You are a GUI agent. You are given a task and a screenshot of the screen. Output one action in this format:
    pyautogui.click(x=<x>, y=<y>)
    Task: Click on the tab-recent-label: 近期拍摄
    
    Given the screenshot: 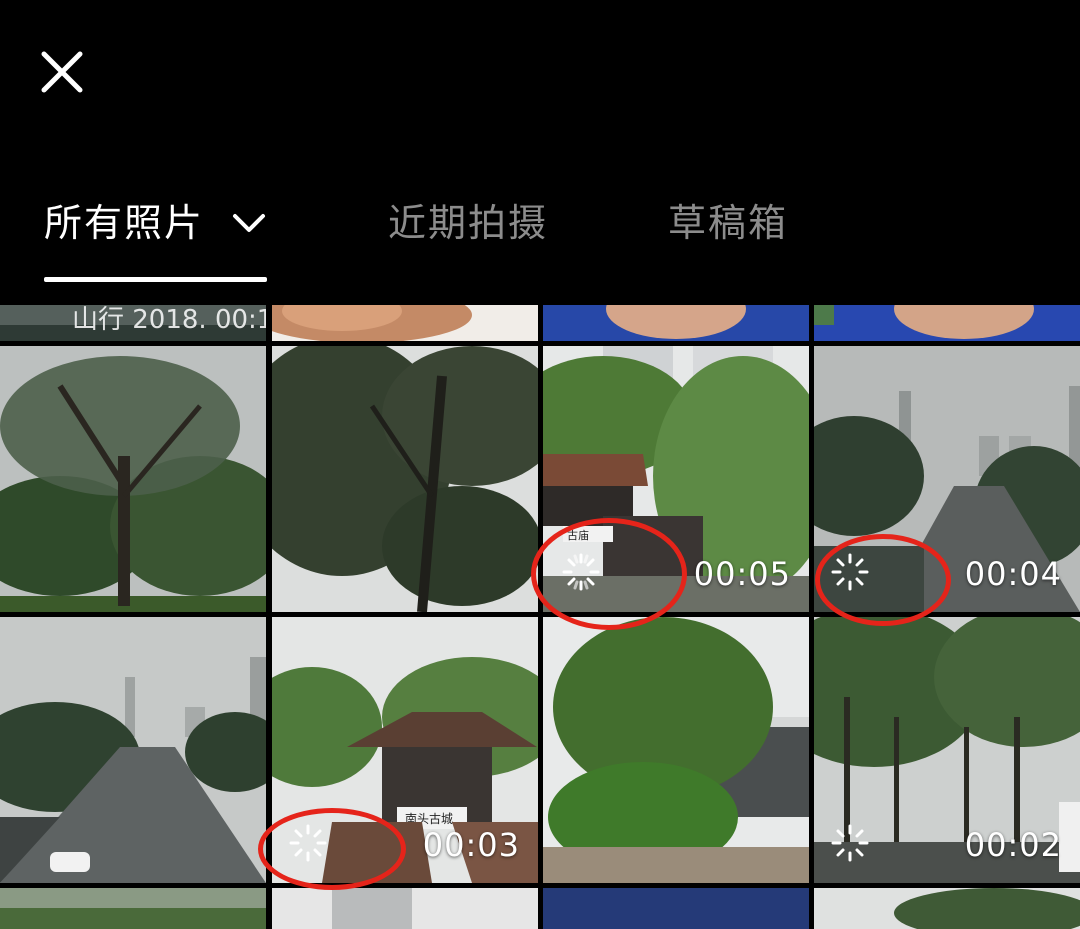 What is the action you would take?
    pyautogui.click(x=468, y=223)
    